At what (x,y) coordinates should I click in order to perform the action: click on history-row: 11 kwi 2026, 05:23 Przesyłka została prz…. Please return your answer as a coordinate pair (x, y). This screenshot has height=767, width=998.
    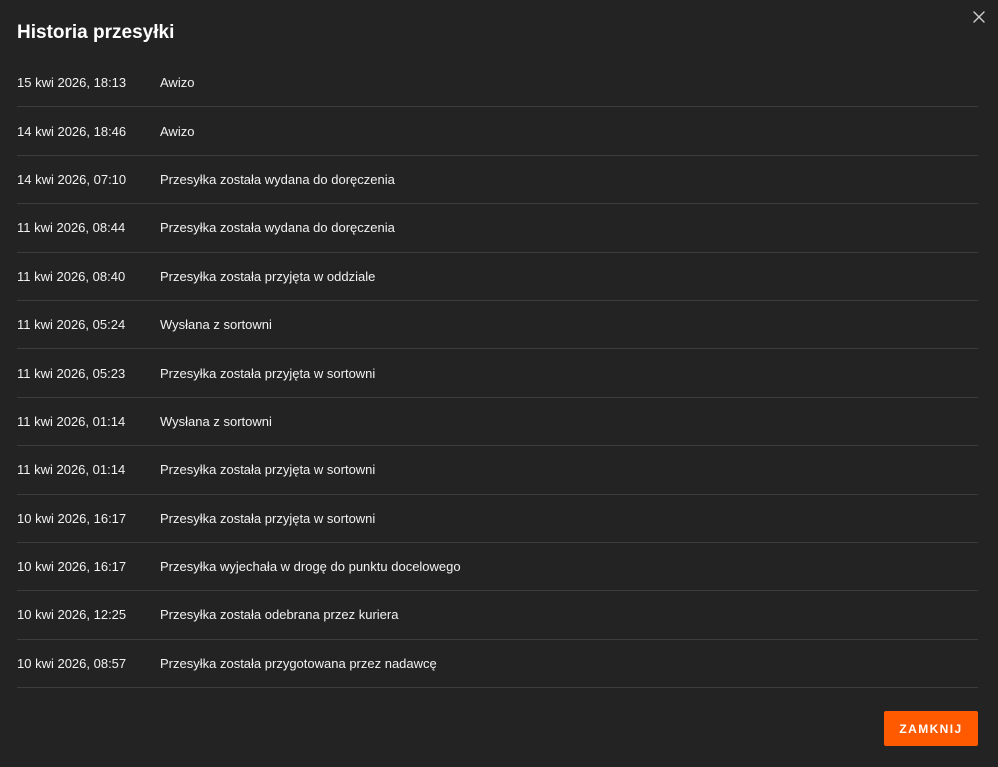
    Looking at the image, I should click on (497, 373).